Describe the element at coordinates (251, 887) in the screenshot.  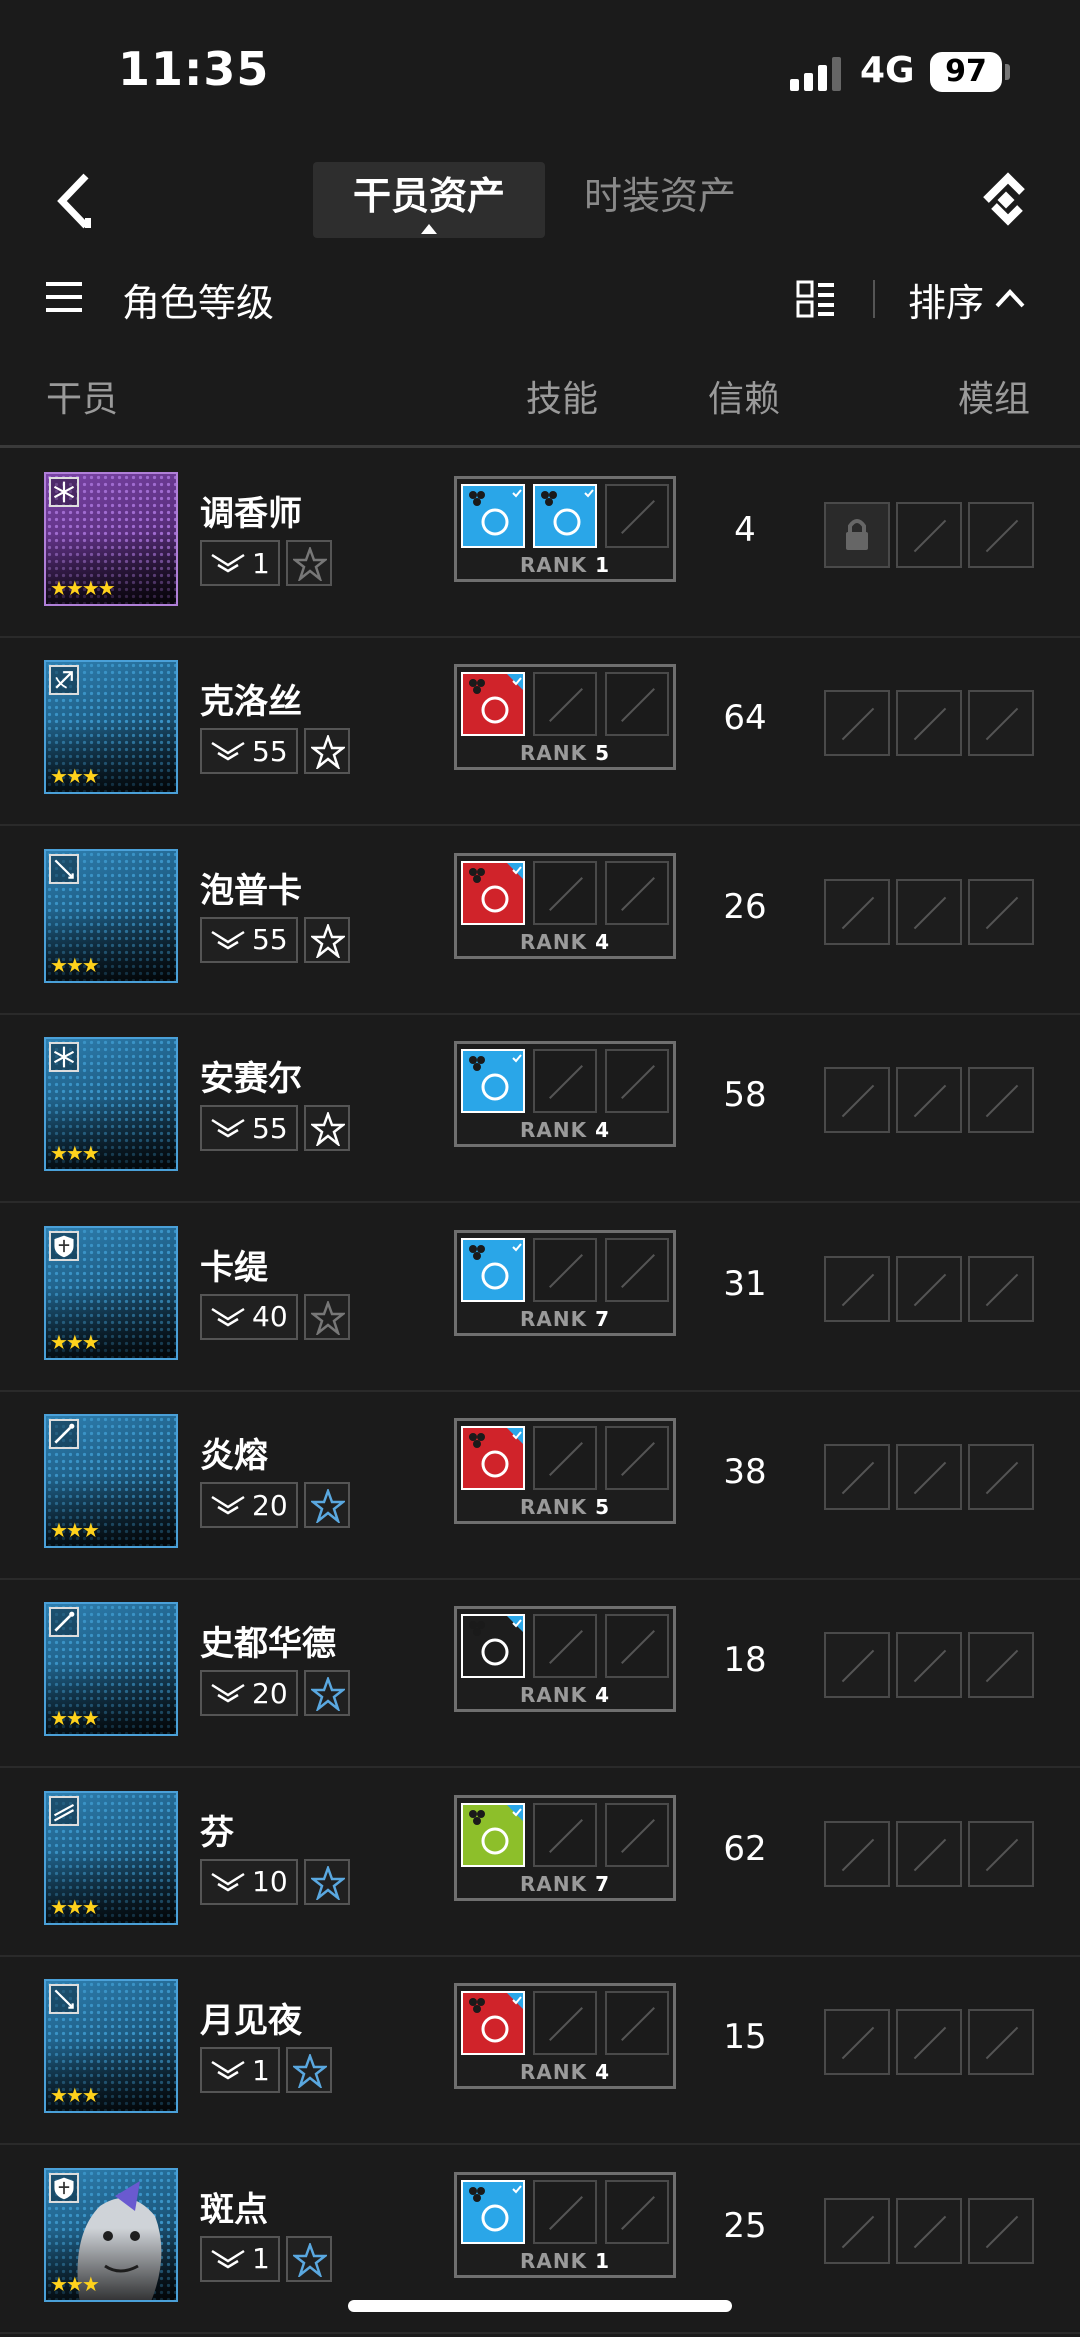
I see `operator-name: 泡普卡` at that location.